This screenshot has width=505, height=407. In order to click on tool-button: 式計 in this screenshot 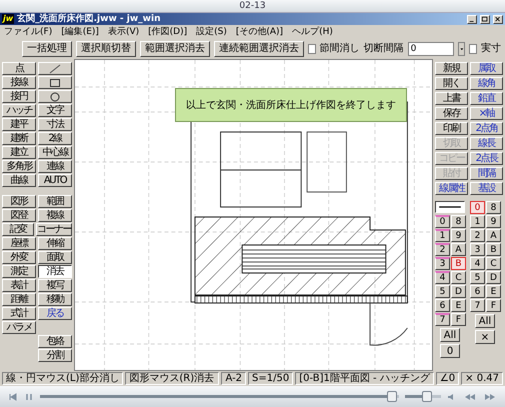, I will do `click(19, 313)`.